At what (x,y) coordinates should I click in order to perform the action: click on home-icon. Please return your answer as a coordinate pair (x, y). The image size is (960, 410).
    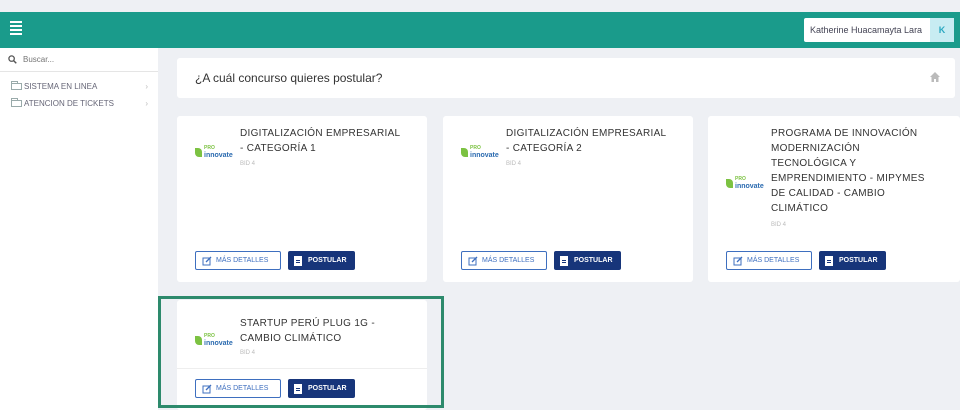
    Looking at the image, I should click on (935, 77).